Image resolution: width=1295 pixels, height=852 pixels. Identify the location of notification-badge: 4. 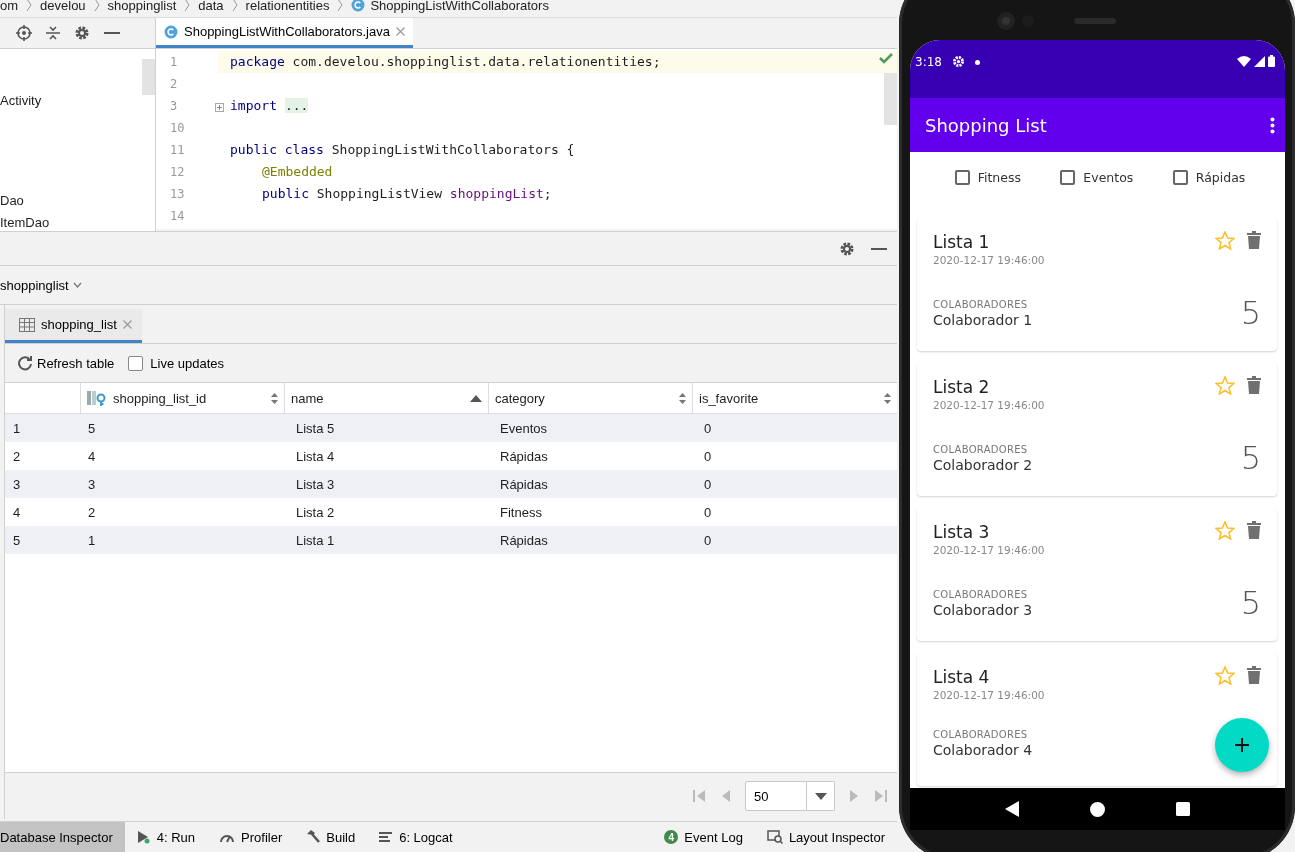
(671, 837).